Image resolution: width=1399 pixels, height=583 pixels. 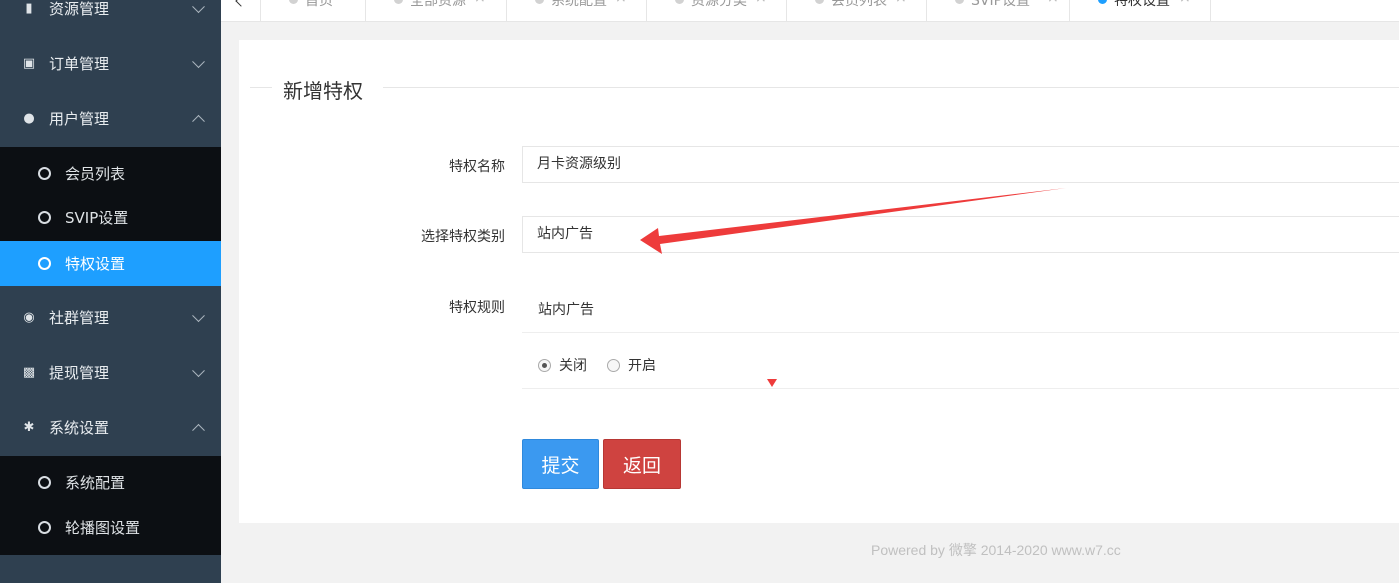 What do you see at coordinates (79, 318) in the screenshot?
I see `sidebar-menu-label: 社群管理` at bounding box center [79, 318].